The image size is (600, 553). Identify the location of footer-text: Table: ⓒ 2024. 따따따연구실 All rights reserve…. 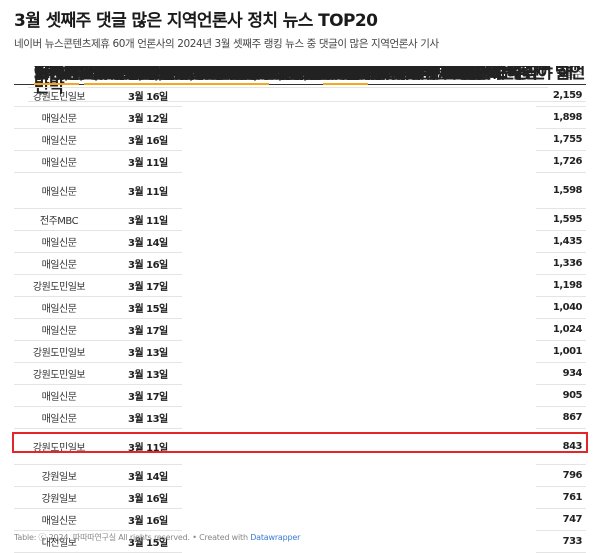
(132, 537).